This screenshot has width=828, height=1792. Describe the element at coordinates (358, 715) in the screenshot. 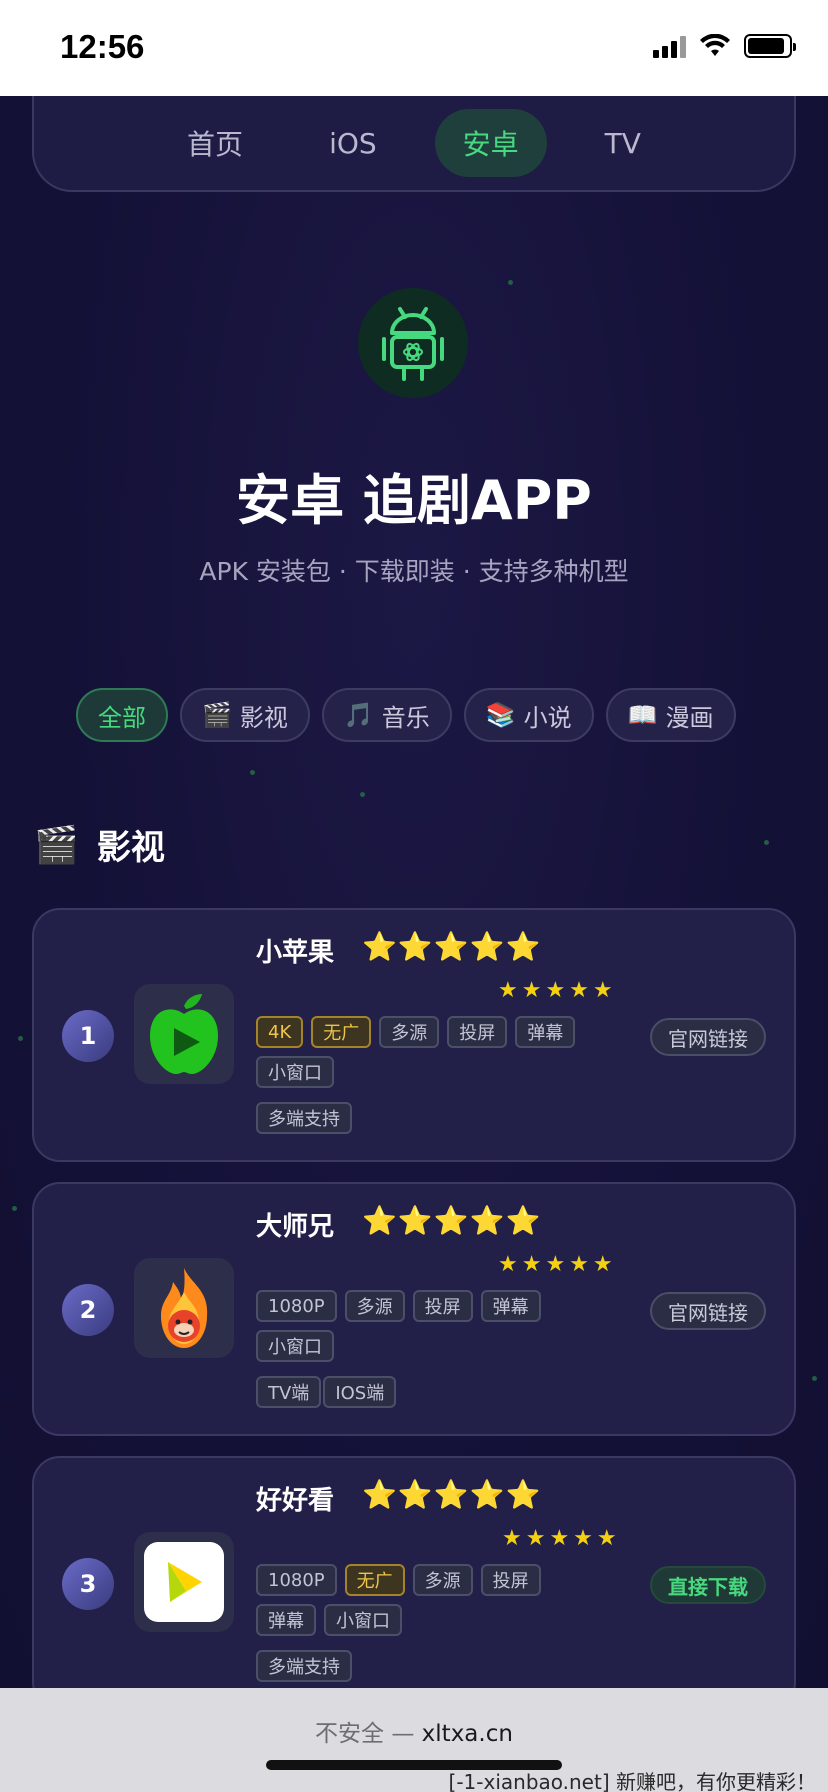

I see `music-note-icon: 🎵` at that location.